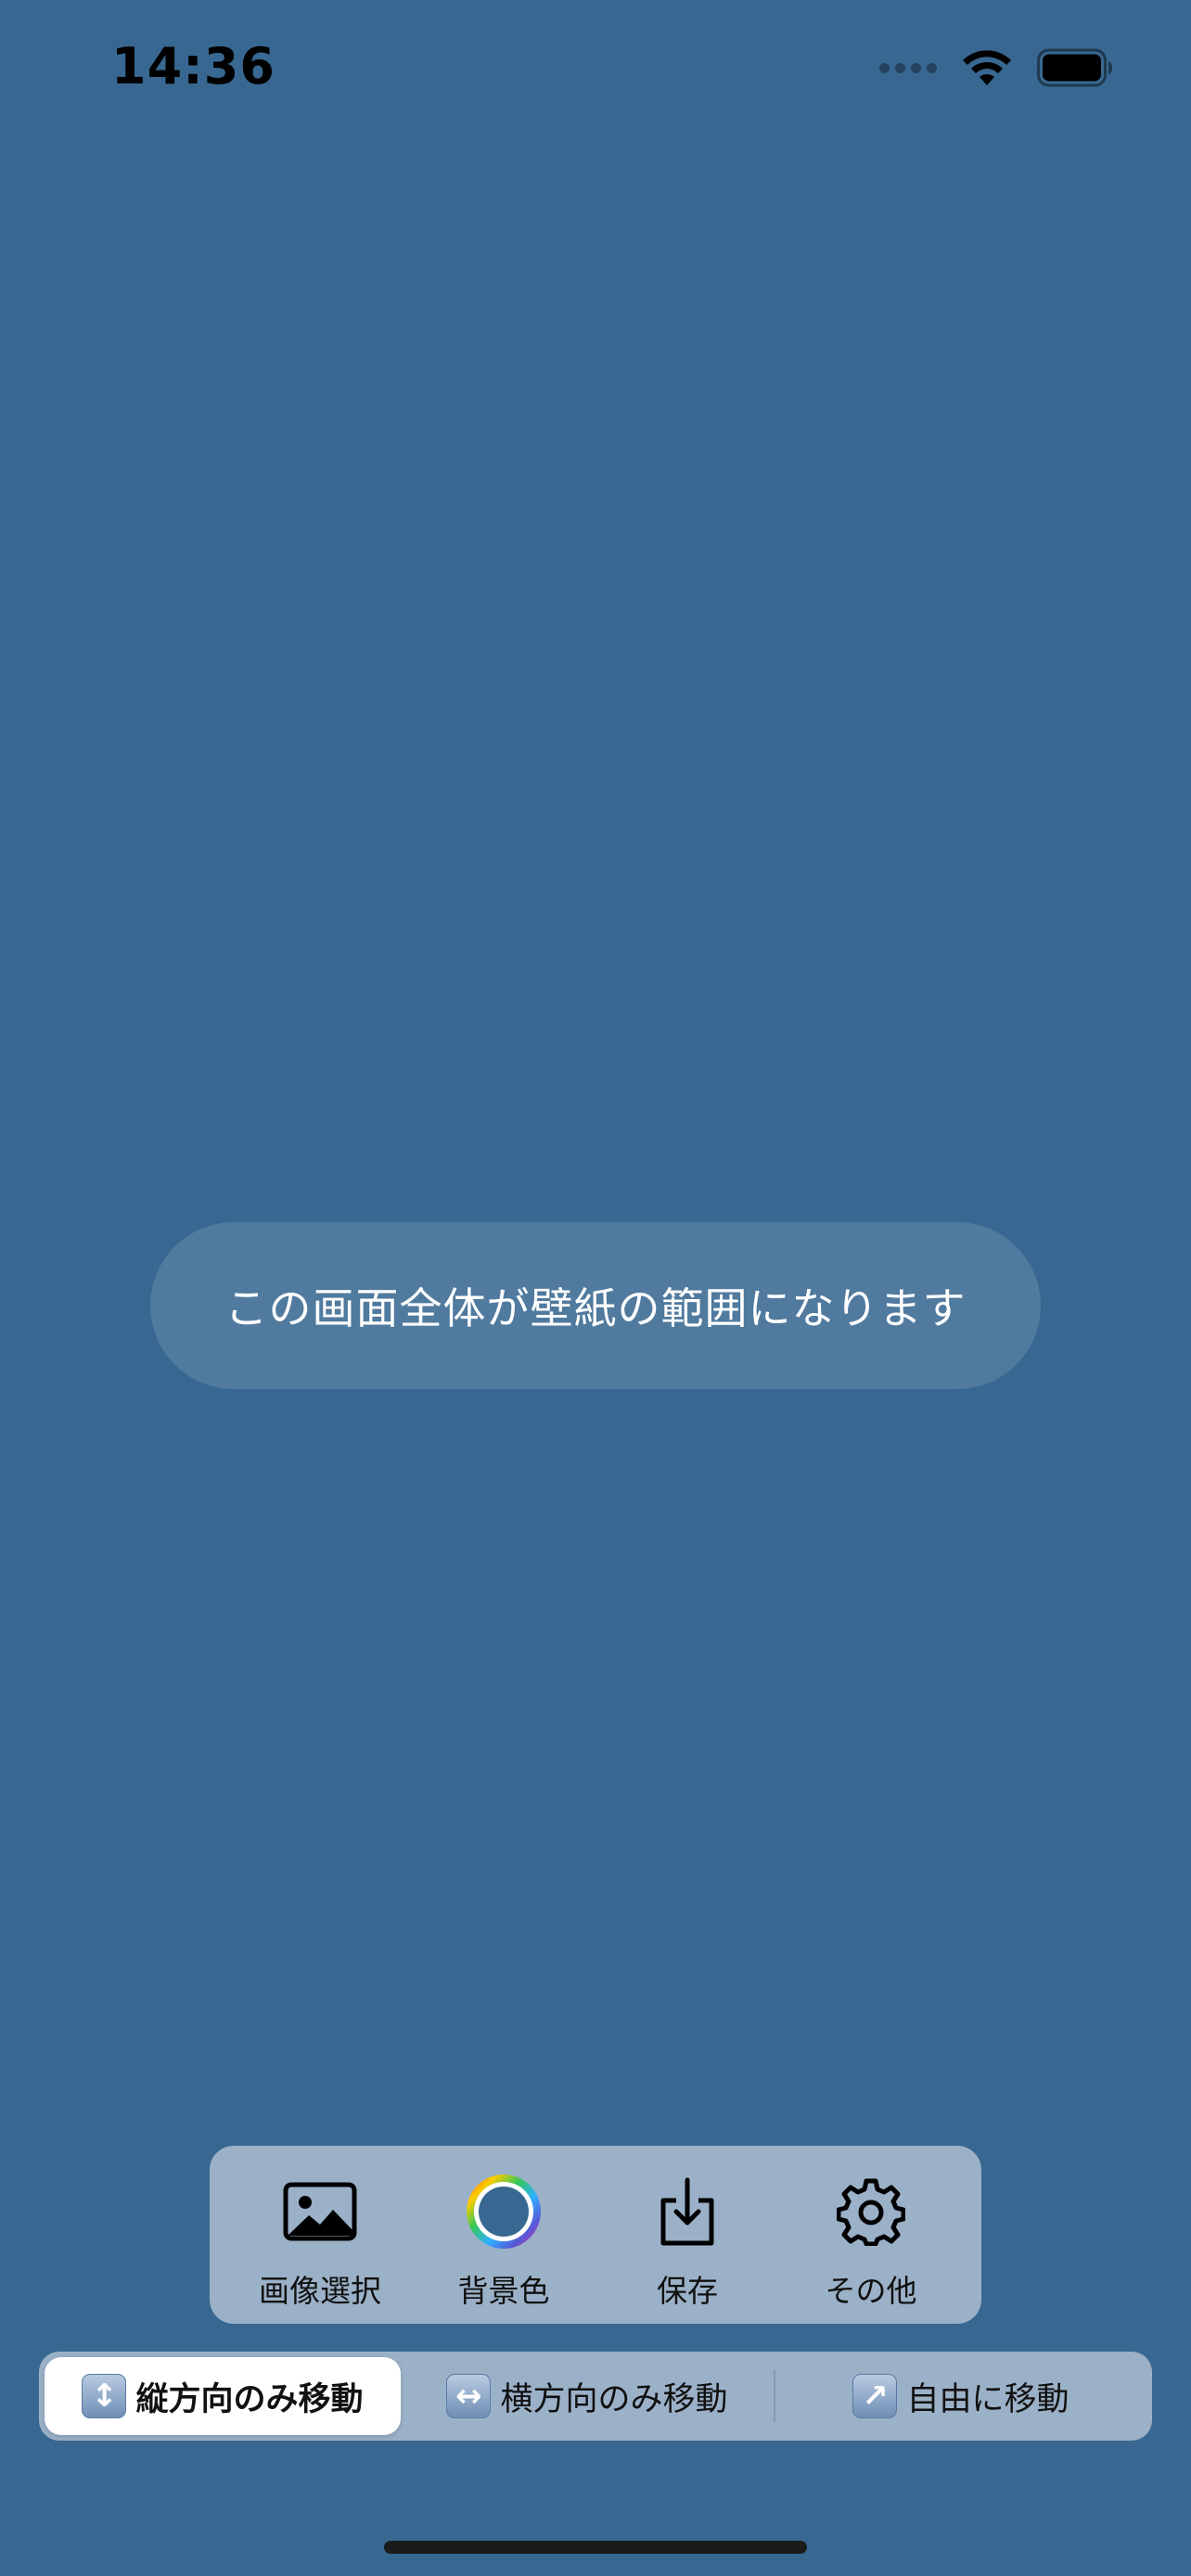 The width and height of the screenshot is (1191, 2576). I want to click on segment-free-move: ↗ 自由に移動, so click(960, 2396).